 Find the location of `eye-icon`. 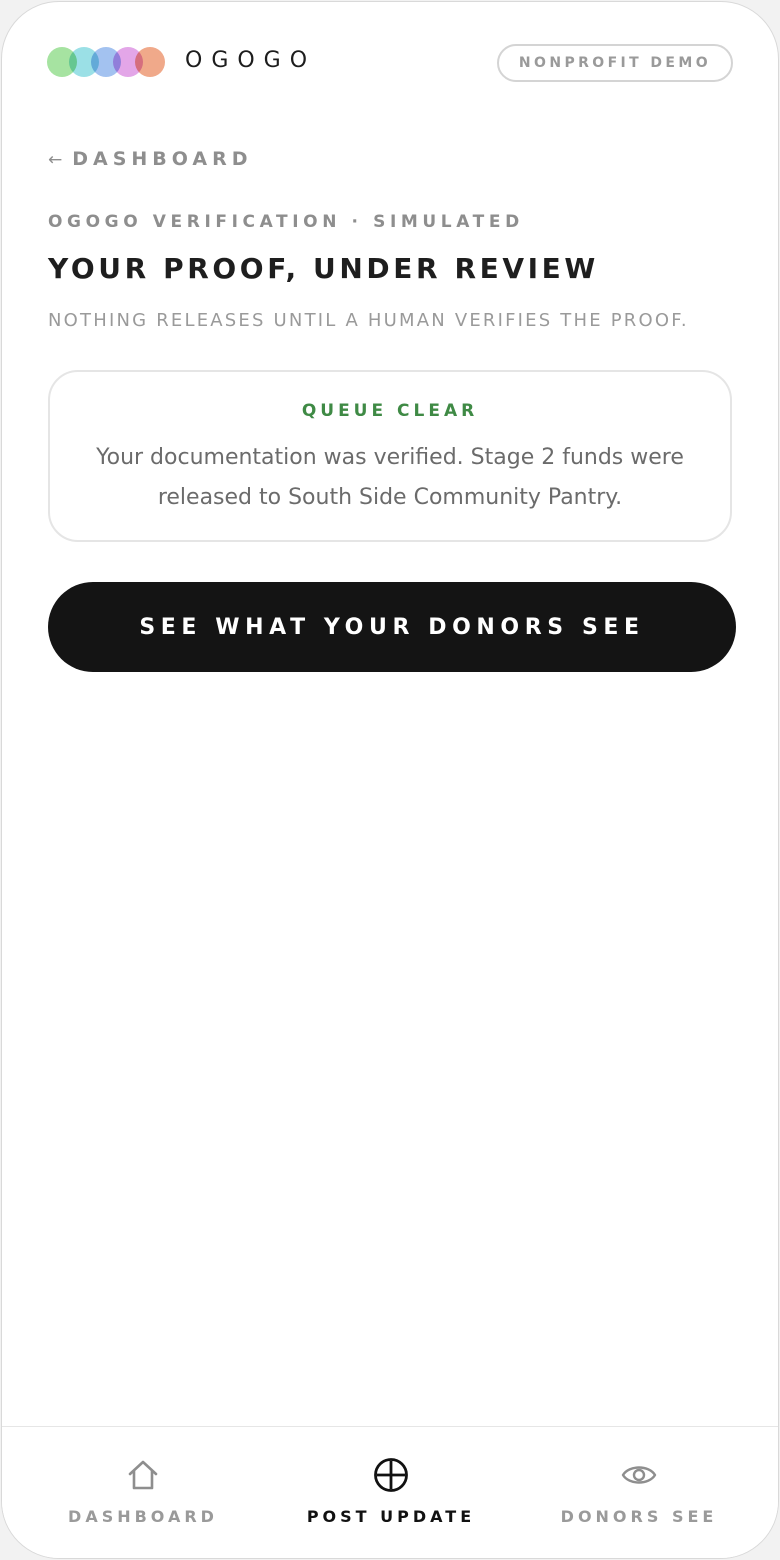

eye-icon is located at coordinates (639, 1475).